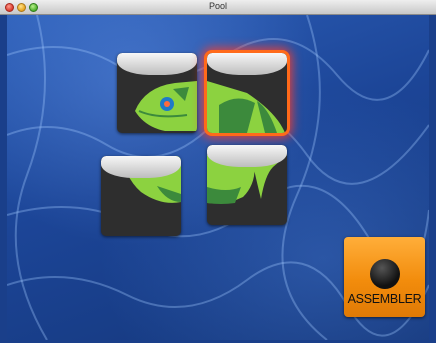  What do you see at coordinates (157, 93) in the screenshot?
I see `puzzle-tile-fish-head` at bounding box center [157, 93].